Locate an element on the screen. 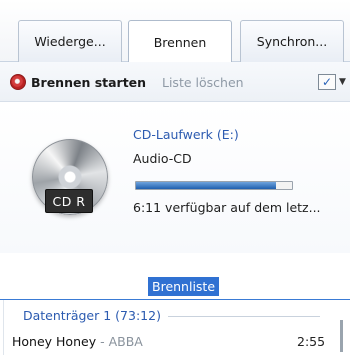 This screenshot has height=355, width=350. start-burn-button: Brennen starten is located at coordinates (78, 82).